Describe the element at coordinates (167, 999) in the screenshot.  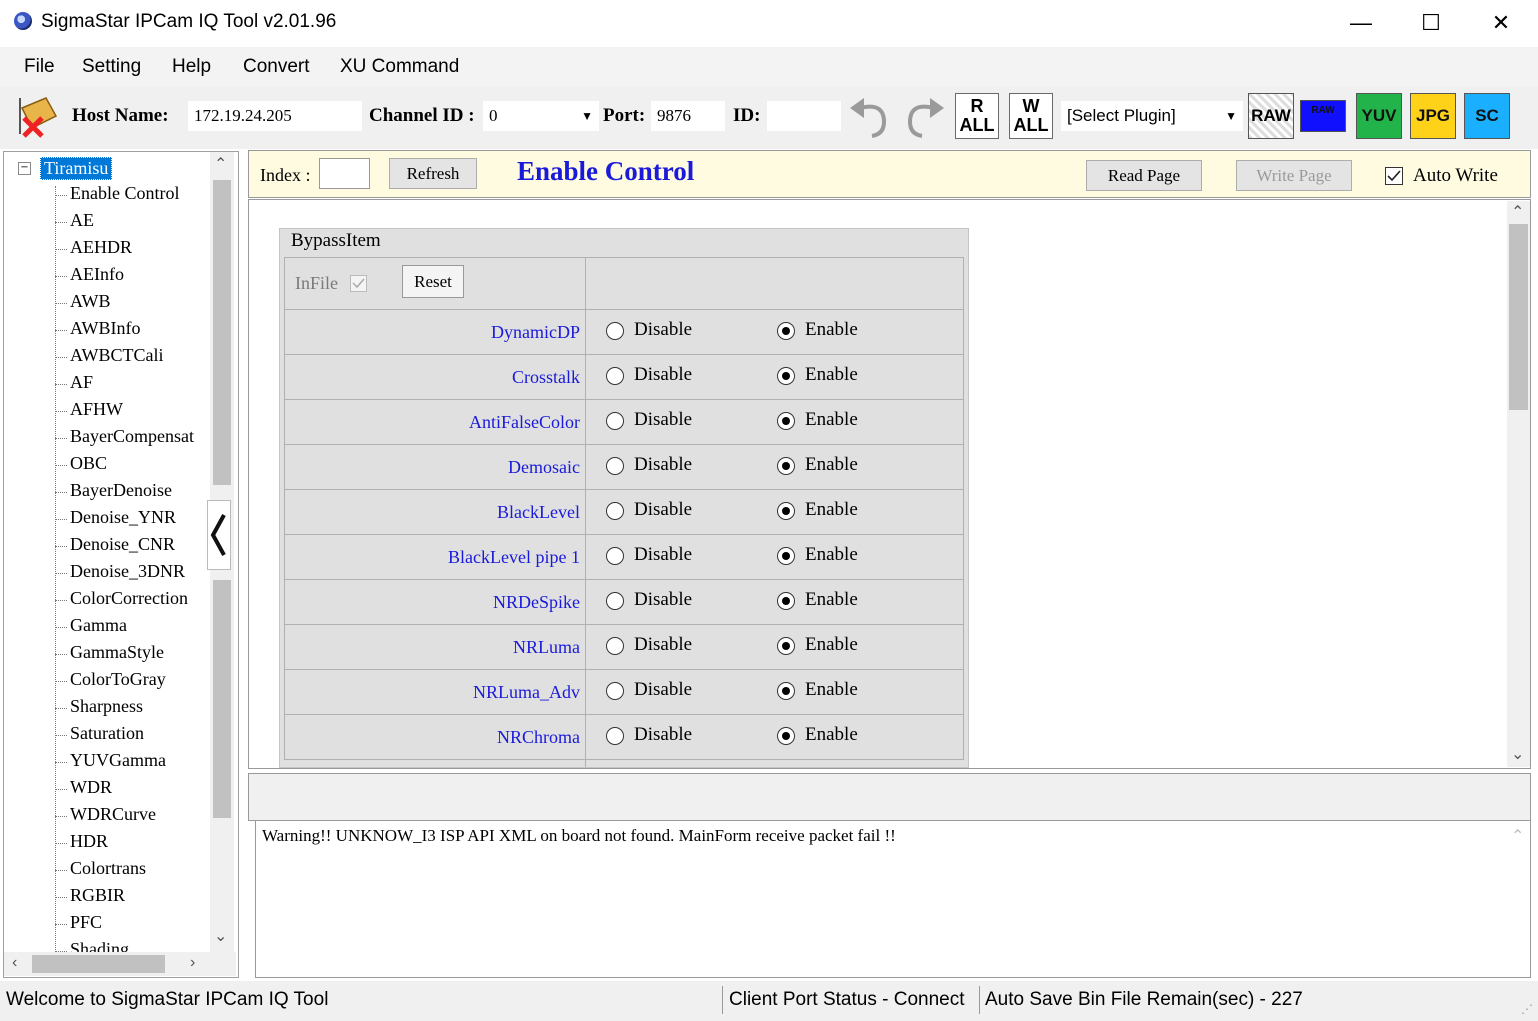
I see `status-welcome: Welcome to SigmaStar IPCam IQ Tool` at that location.